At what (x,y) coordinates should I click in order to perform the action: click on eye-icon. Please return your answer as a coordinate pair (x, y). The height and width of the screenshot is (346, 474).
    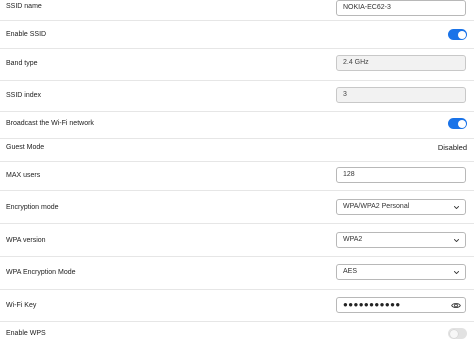
    Looking at the image, I should click on (456, 305).